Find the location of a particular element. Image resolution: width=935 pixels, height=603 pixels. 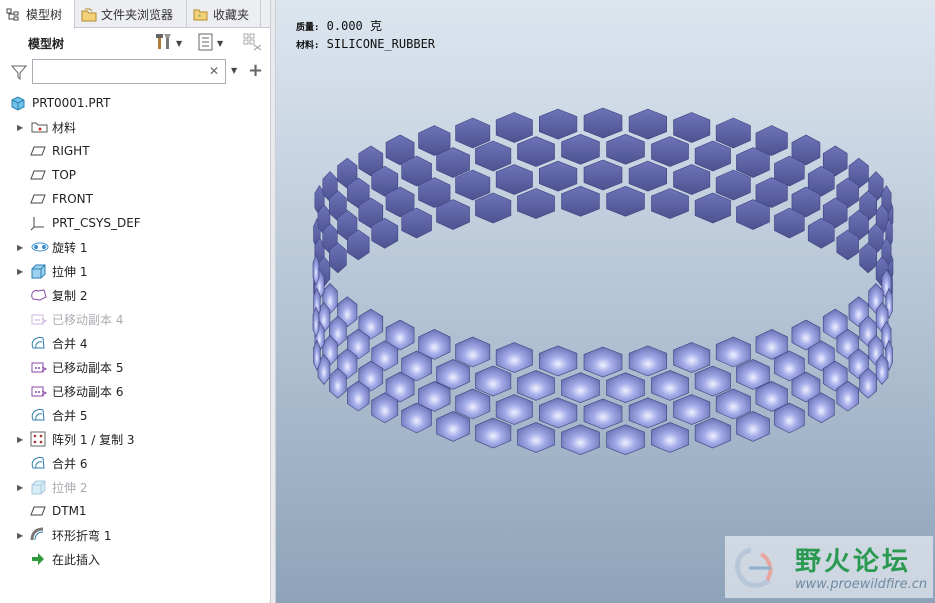

list-view-icon is located at coordinates (206, 43).